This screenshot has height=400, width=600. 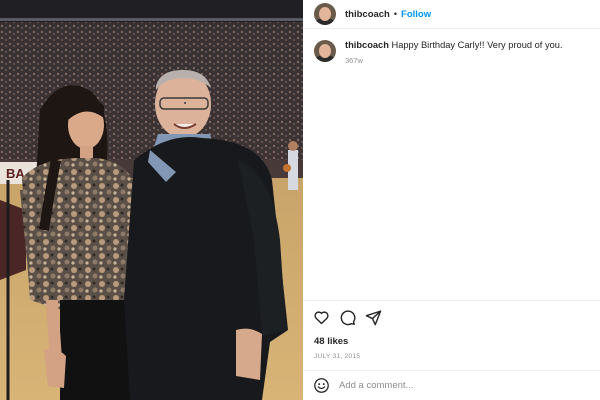 I want to click on post-header: thibcoach • Follow, so click(x=451, y=14).